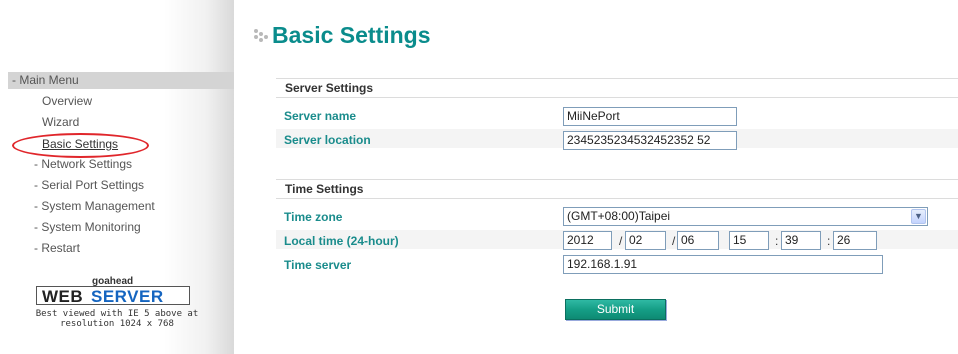 This screenshot has width=958, height=354. Describe the element at coordinates (723, 264) in the screenshot. I see `time-server-input: 192.168.1.91` at that location.